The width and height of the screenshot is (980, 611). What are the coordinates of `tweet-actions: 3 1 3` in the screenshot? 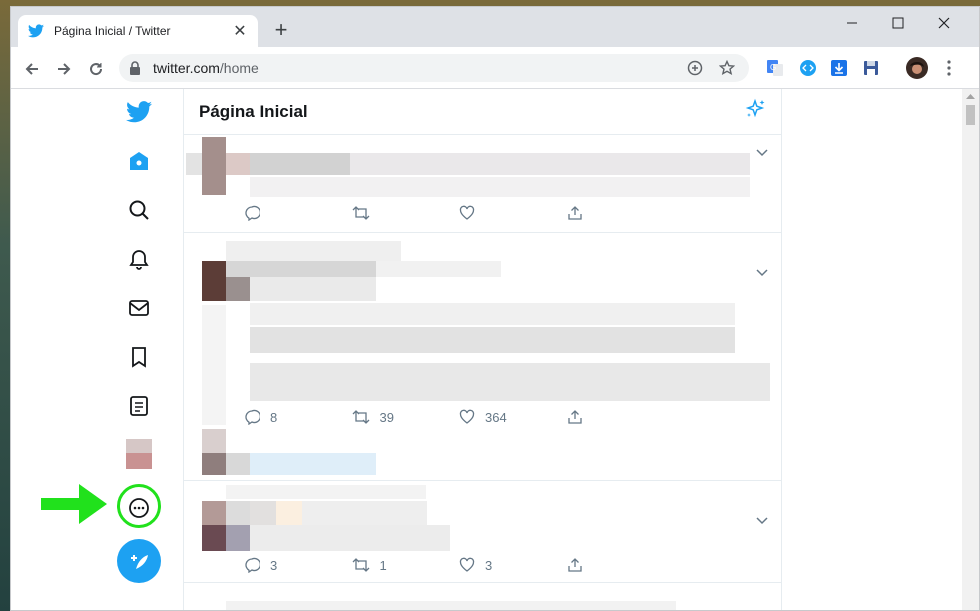 It's located at (459, 565).